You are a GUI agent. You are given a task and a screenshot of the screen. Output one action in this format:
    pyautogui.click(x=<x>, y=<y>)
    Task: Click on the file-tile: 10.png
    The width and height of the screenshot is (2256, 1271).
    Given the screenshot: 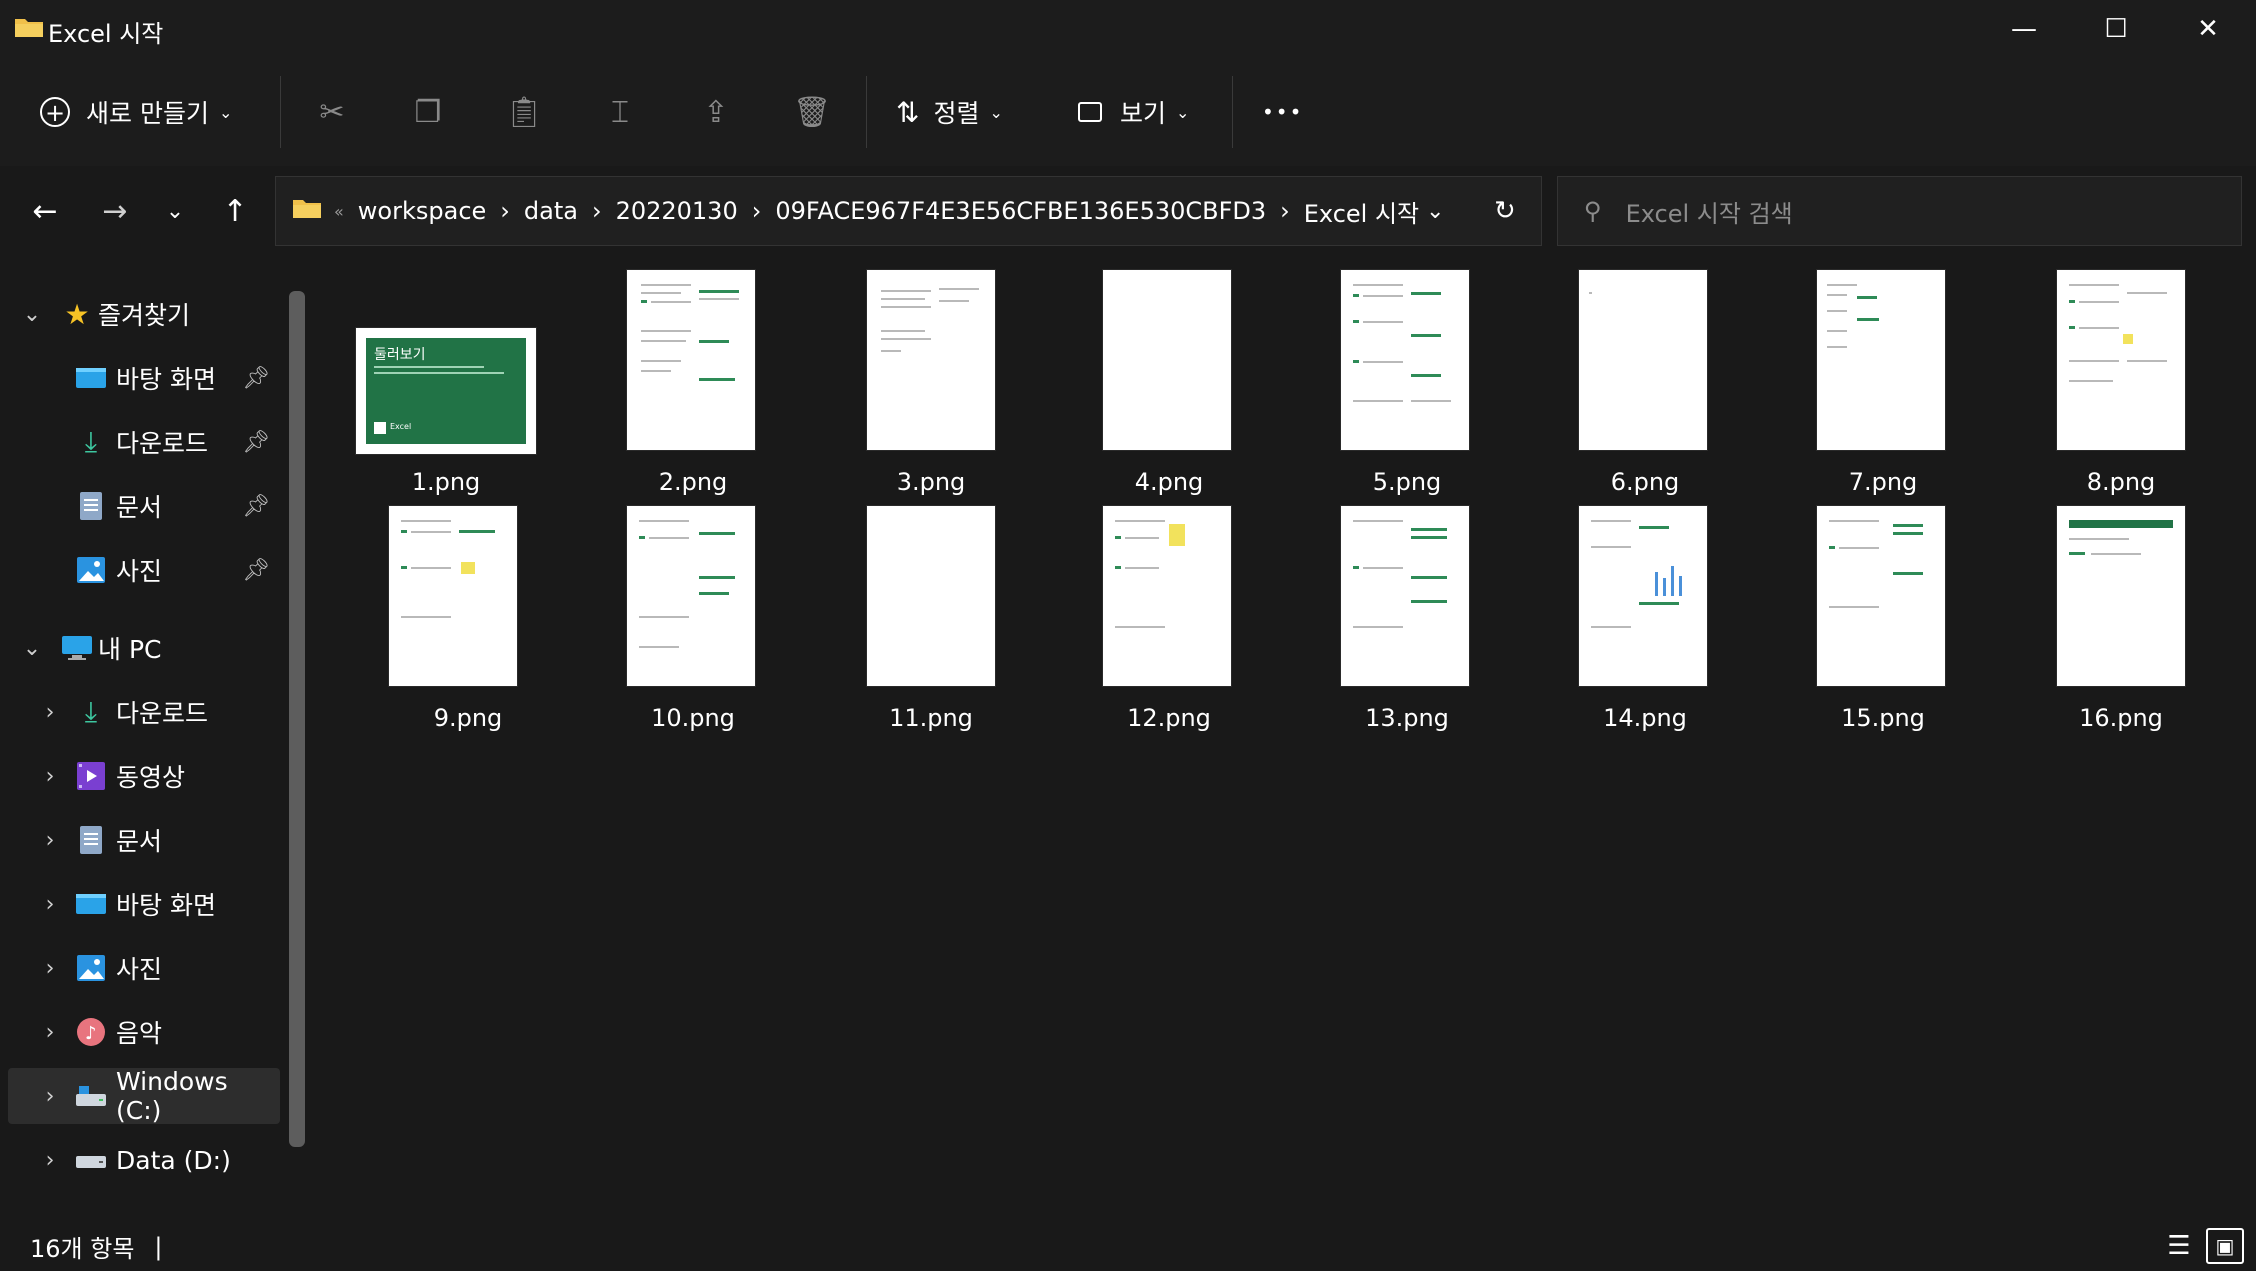 What is the action you would take?
    pyautogui.click(x=693, y=624)
    